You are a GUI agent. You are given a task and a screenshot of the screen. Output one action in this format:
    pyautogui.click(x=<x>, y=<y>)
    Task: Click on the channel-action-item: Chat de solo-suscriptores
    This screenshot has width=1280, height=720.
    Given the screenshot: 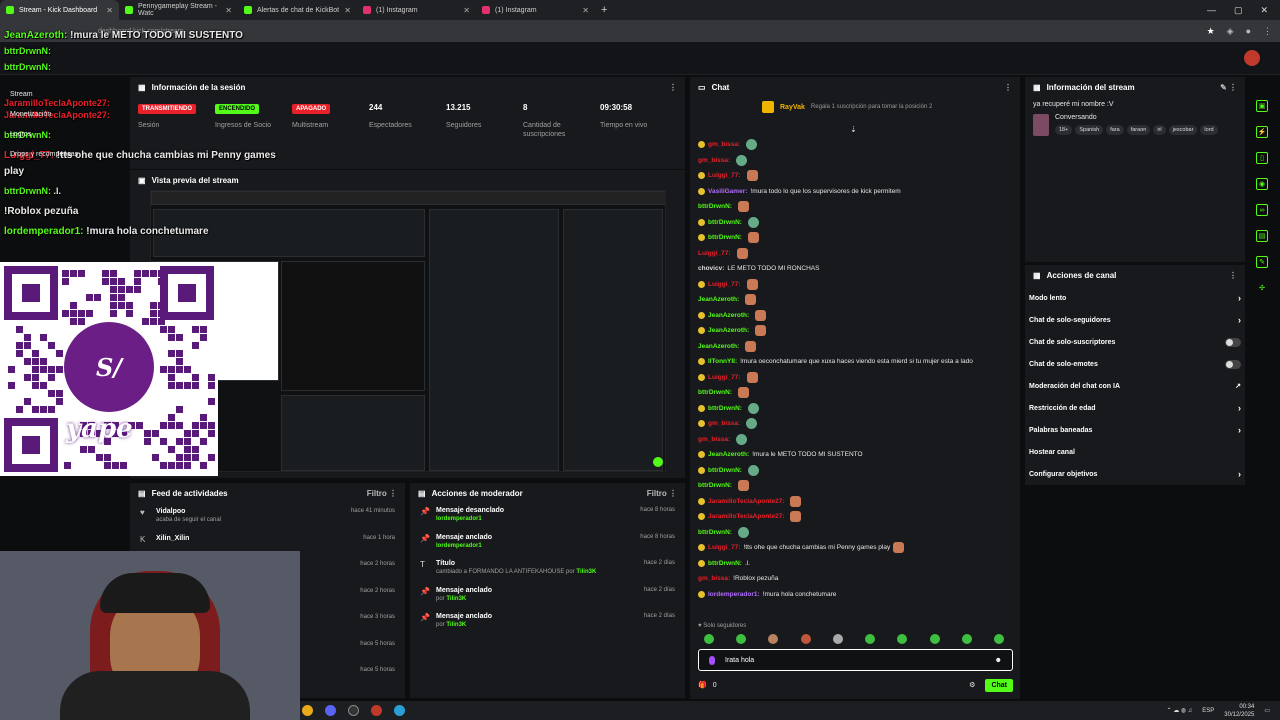 What is the action you would take?
    pyautogui.click(x=1135, y=342)
    